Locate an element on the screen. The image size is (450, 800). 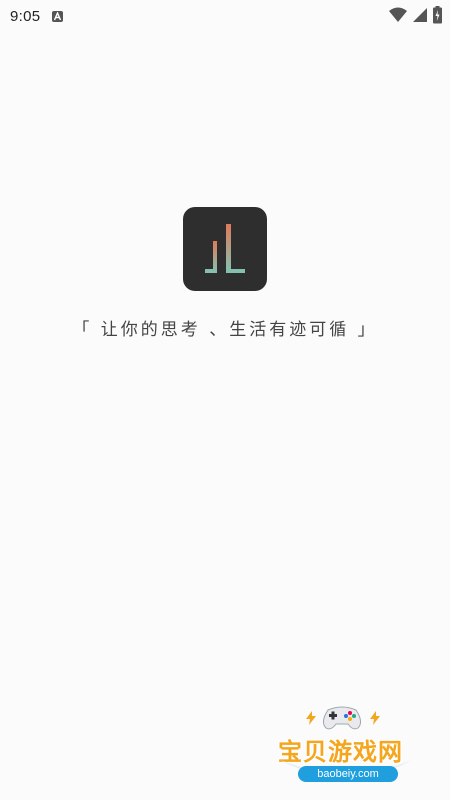
battery-icon is located at coordinates (437, 17).